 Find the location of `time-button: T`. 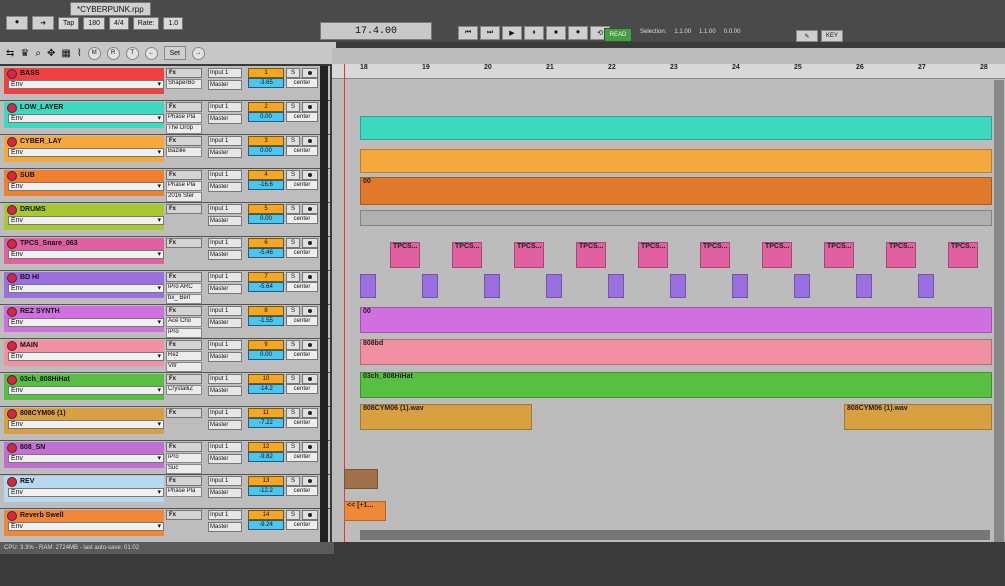

time-button: T is located at coordinates (132, 53).